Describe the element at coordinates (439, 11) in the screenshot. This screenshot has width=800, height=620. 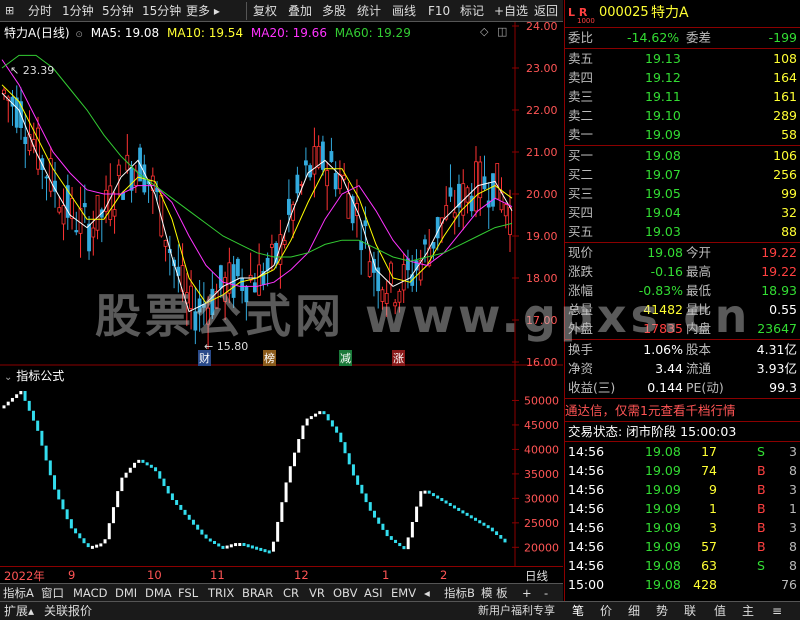
I see `toolbar-f10: F10` at that location.